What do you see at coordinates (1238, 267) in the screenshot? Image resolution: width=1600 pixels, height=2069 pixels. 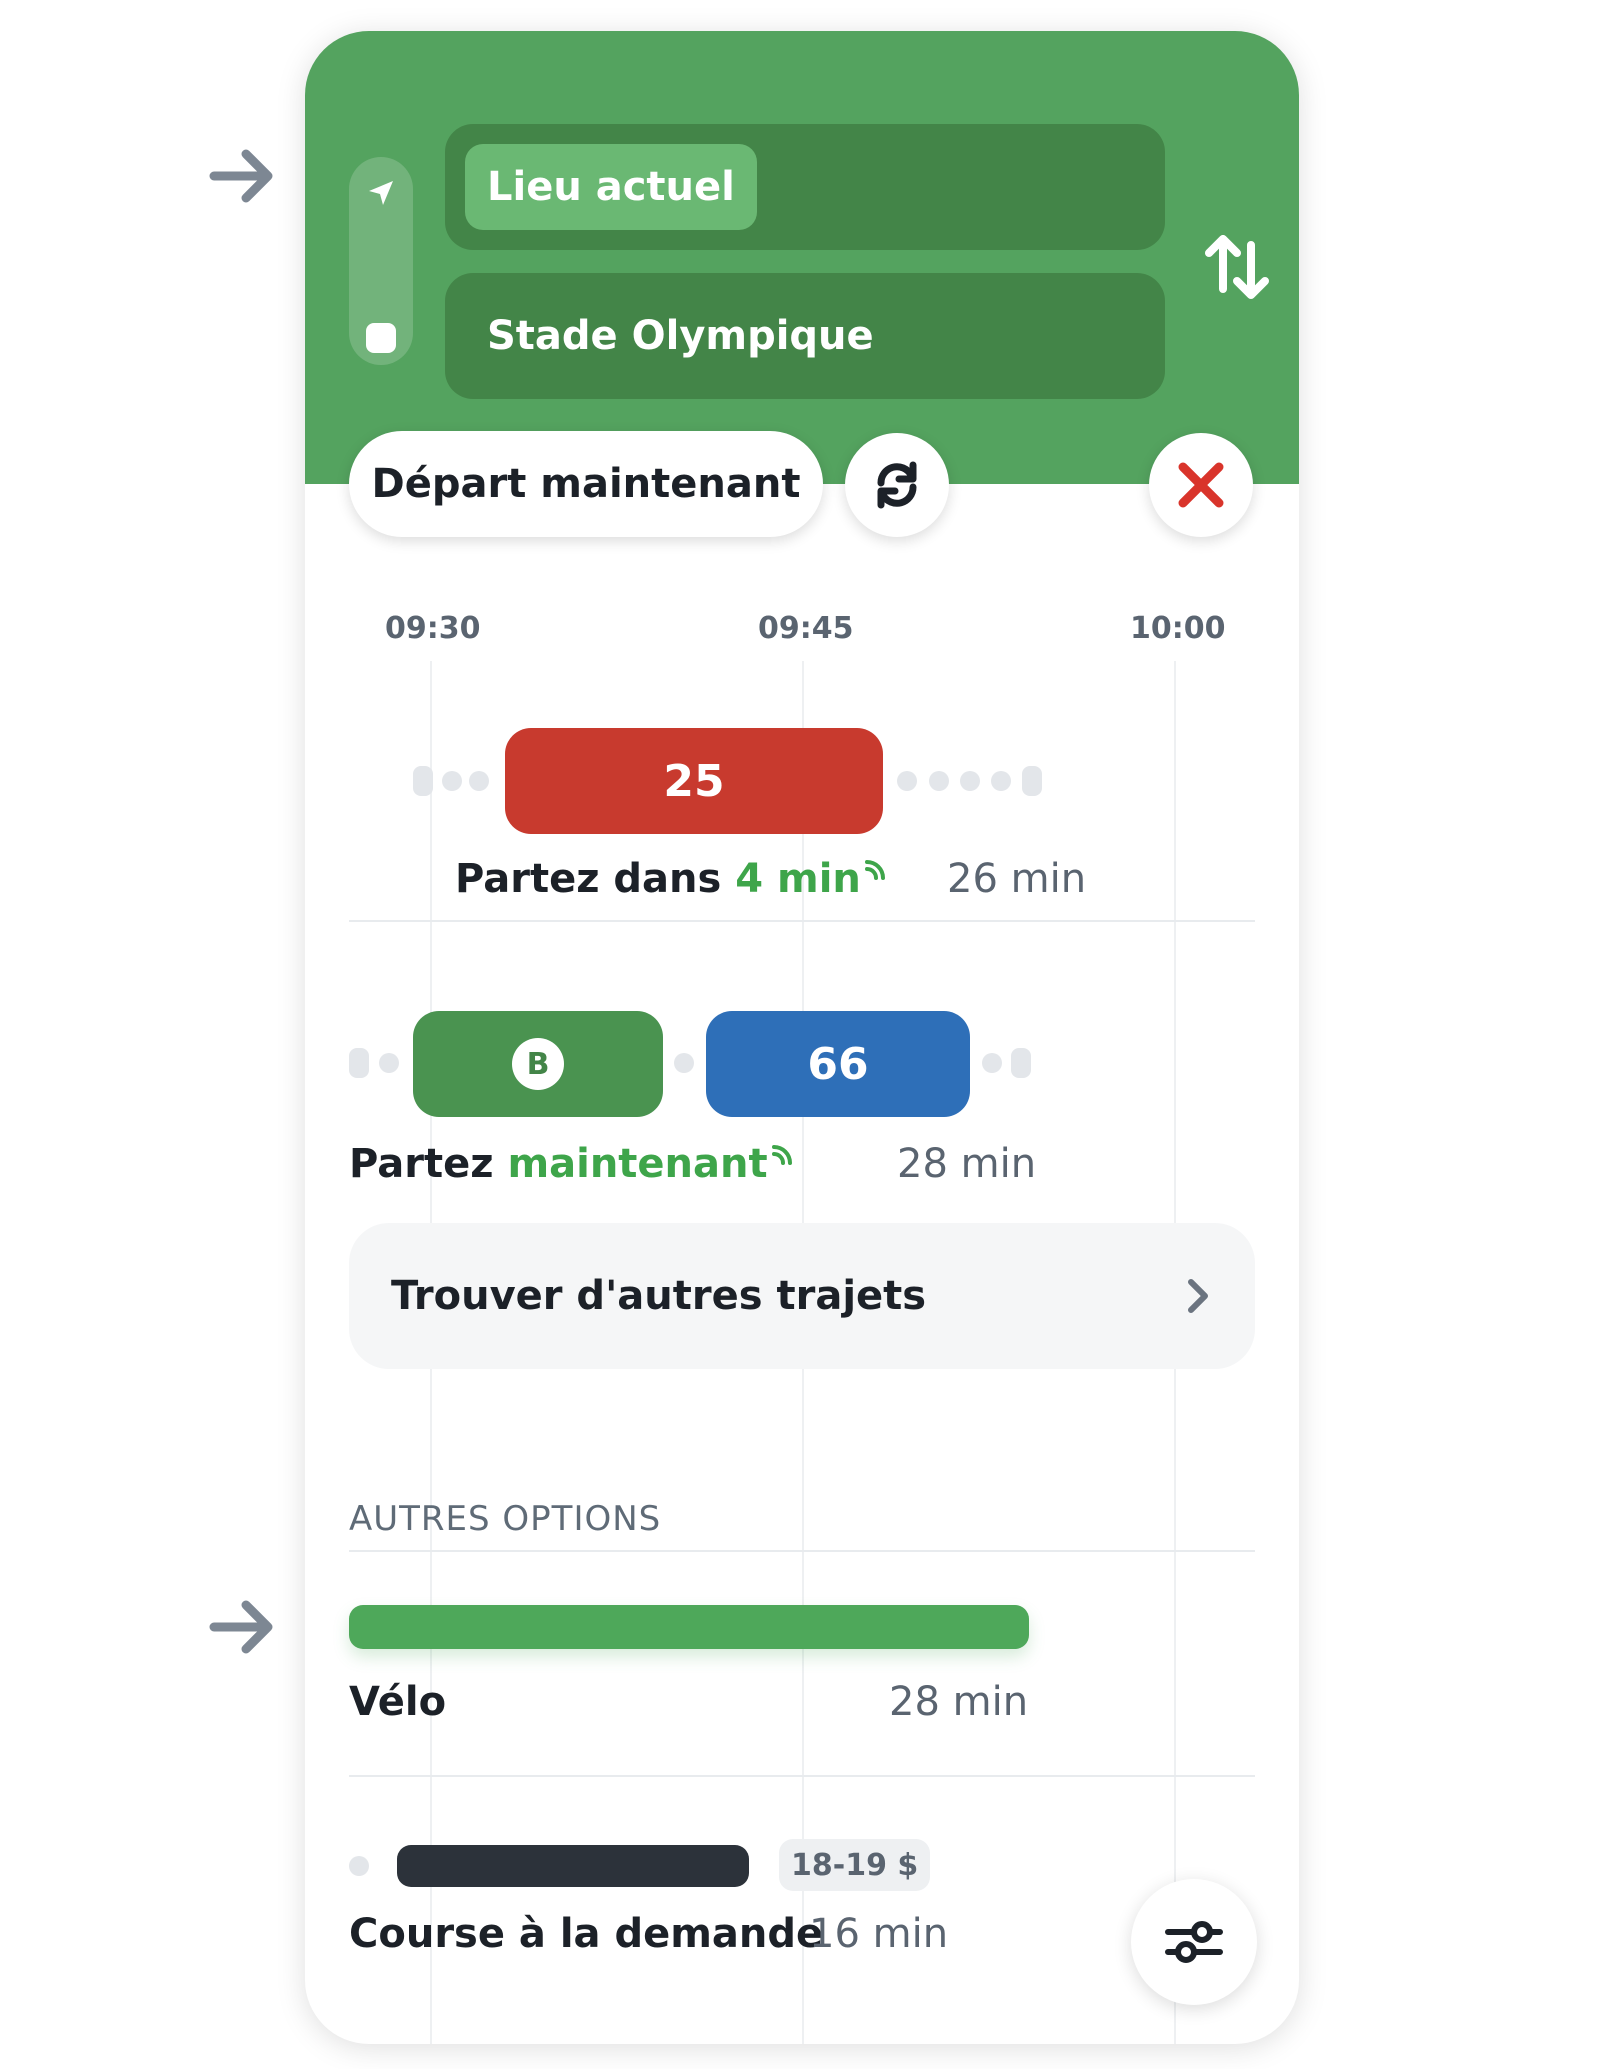 I see `swap-arrows-icon` at bounding box center [1238, 267].